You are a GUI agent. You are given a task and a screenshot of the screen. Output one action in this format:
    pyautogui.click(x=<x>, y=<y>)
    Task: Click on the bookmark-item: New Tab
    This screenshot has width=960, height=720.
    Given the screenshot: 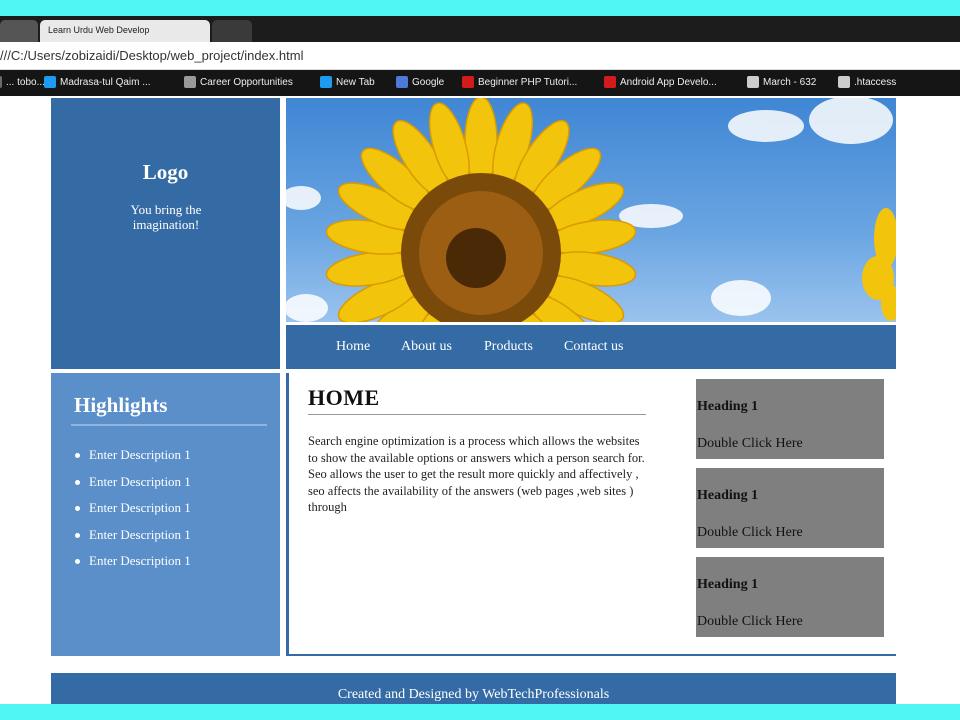 What is the action you would take?
    pyautogui.click(x=347, y=82)
    